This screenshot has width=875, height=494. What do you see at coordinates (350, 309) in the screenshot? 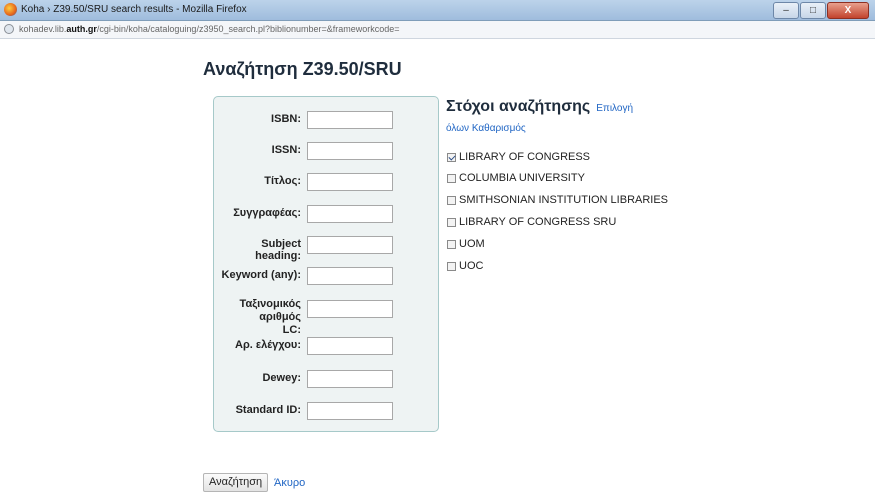
I see `lc-call-number-input` at bounding box center [350, 309].